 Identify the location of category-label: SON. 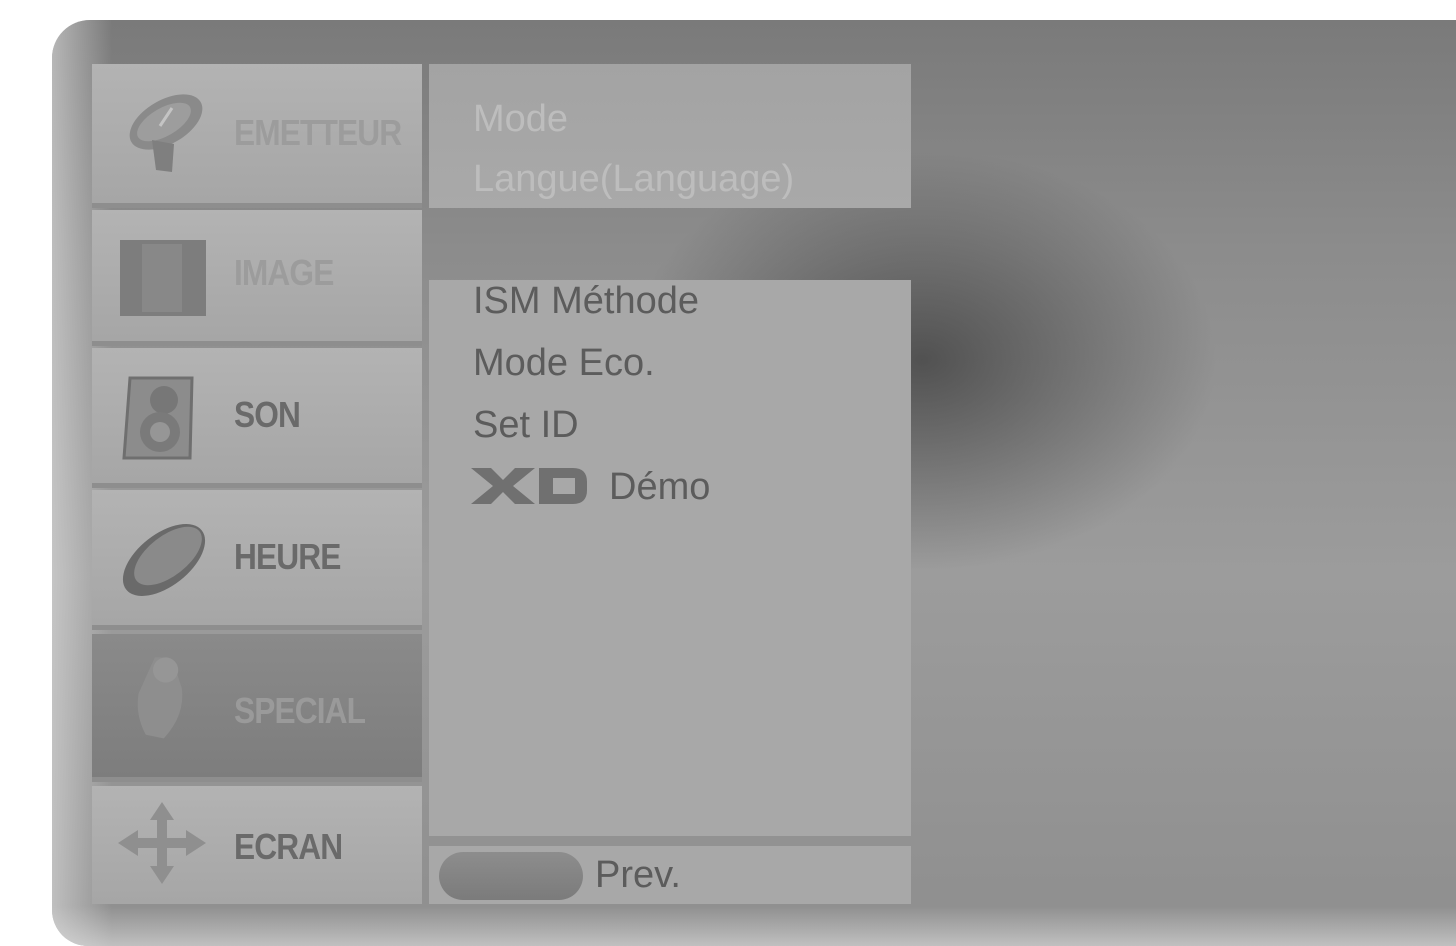
(267, 414).